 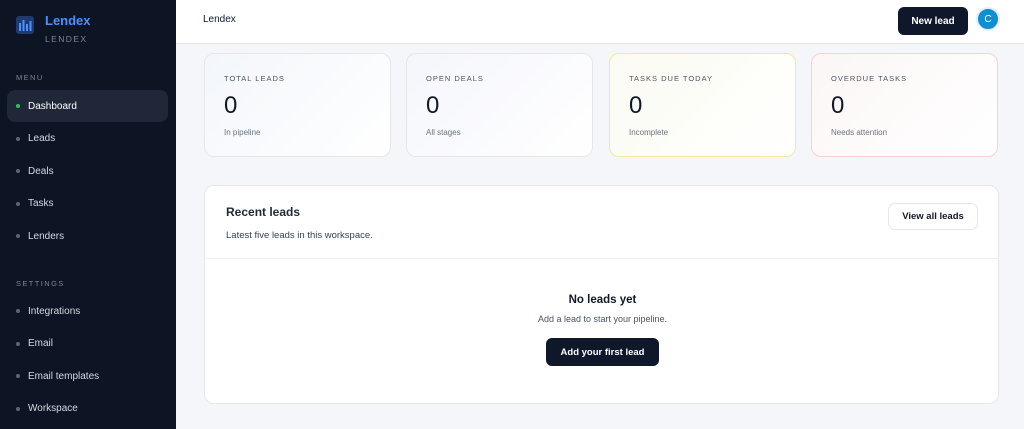 What do you see at coordinates (602, 352) in the screenshot?
I see `add-first-lead-button: Add your first lead` at bounding box center [602, 352].